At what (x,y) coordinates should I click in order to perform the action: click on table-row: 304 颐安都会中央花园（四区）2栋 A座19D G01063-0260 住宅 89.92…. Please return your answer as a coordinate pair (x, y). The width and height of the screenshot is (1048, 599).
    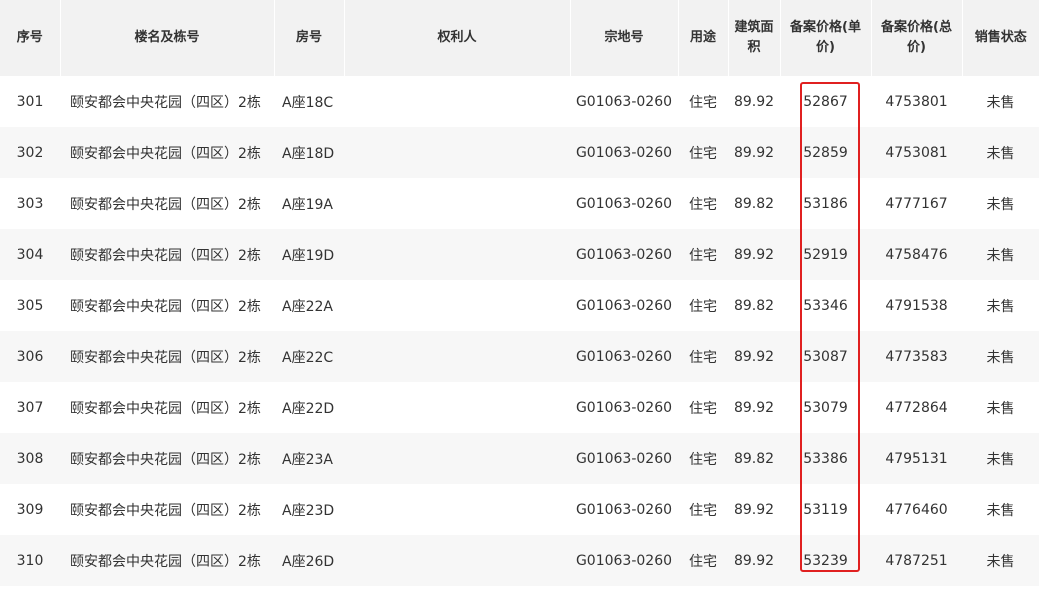
    Looking at the image, I should click on (519, 254).